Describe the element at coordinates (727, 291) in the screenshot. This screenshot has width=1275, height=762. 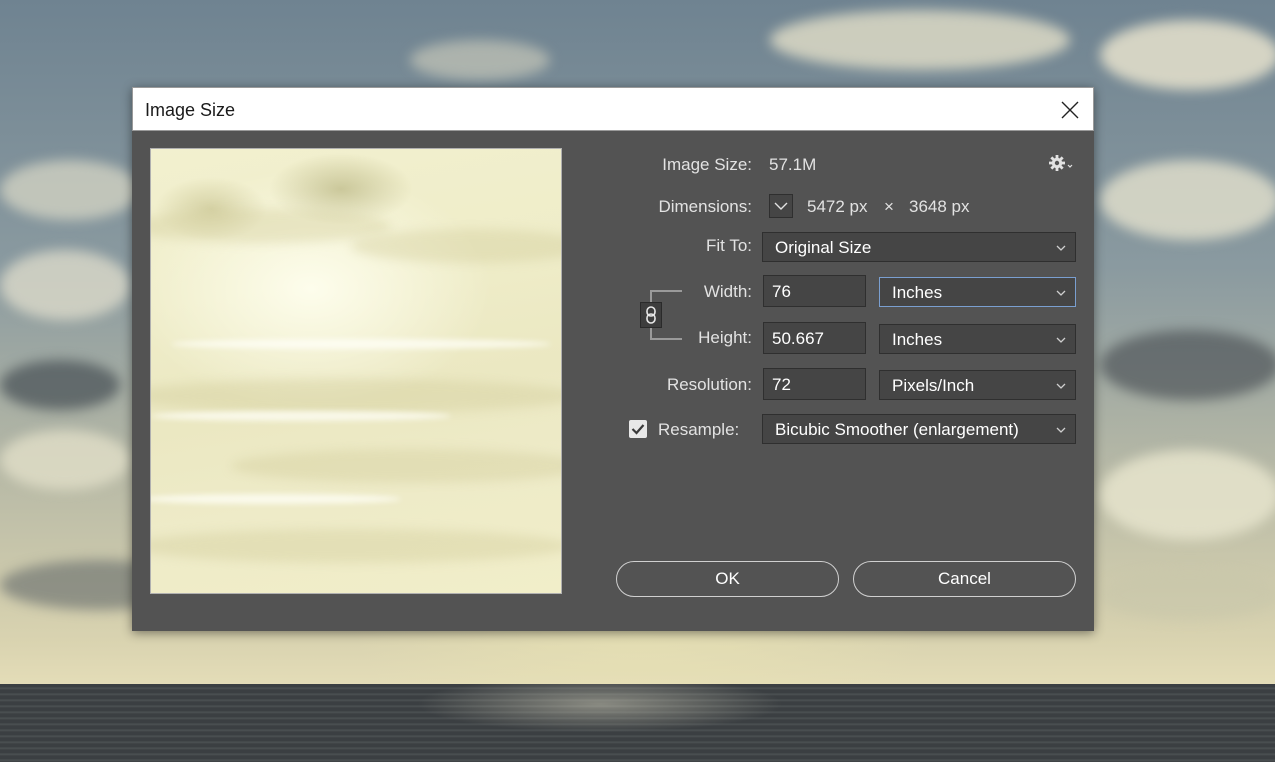
I see `width-label: Width:` at that location.